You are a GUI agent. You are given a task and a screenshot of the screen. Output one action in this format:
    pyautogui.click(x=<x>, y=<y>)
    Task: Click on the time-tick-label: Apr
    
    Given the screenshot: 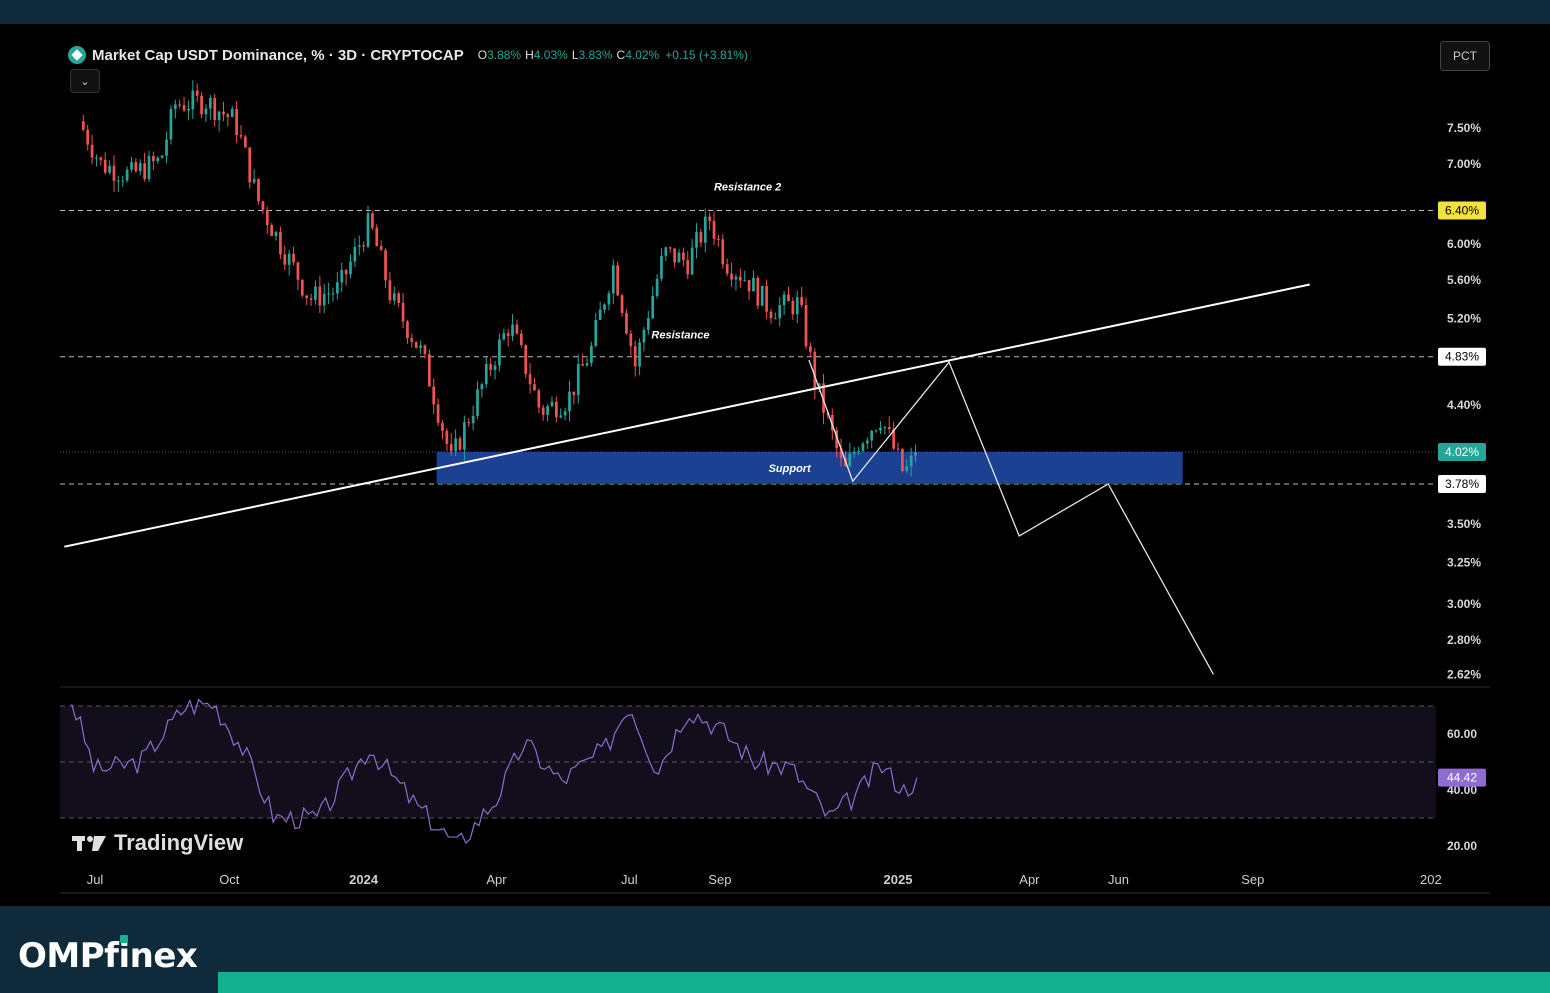 What is the action you would take?
    pyautogui.click(x=496, y=879)
    